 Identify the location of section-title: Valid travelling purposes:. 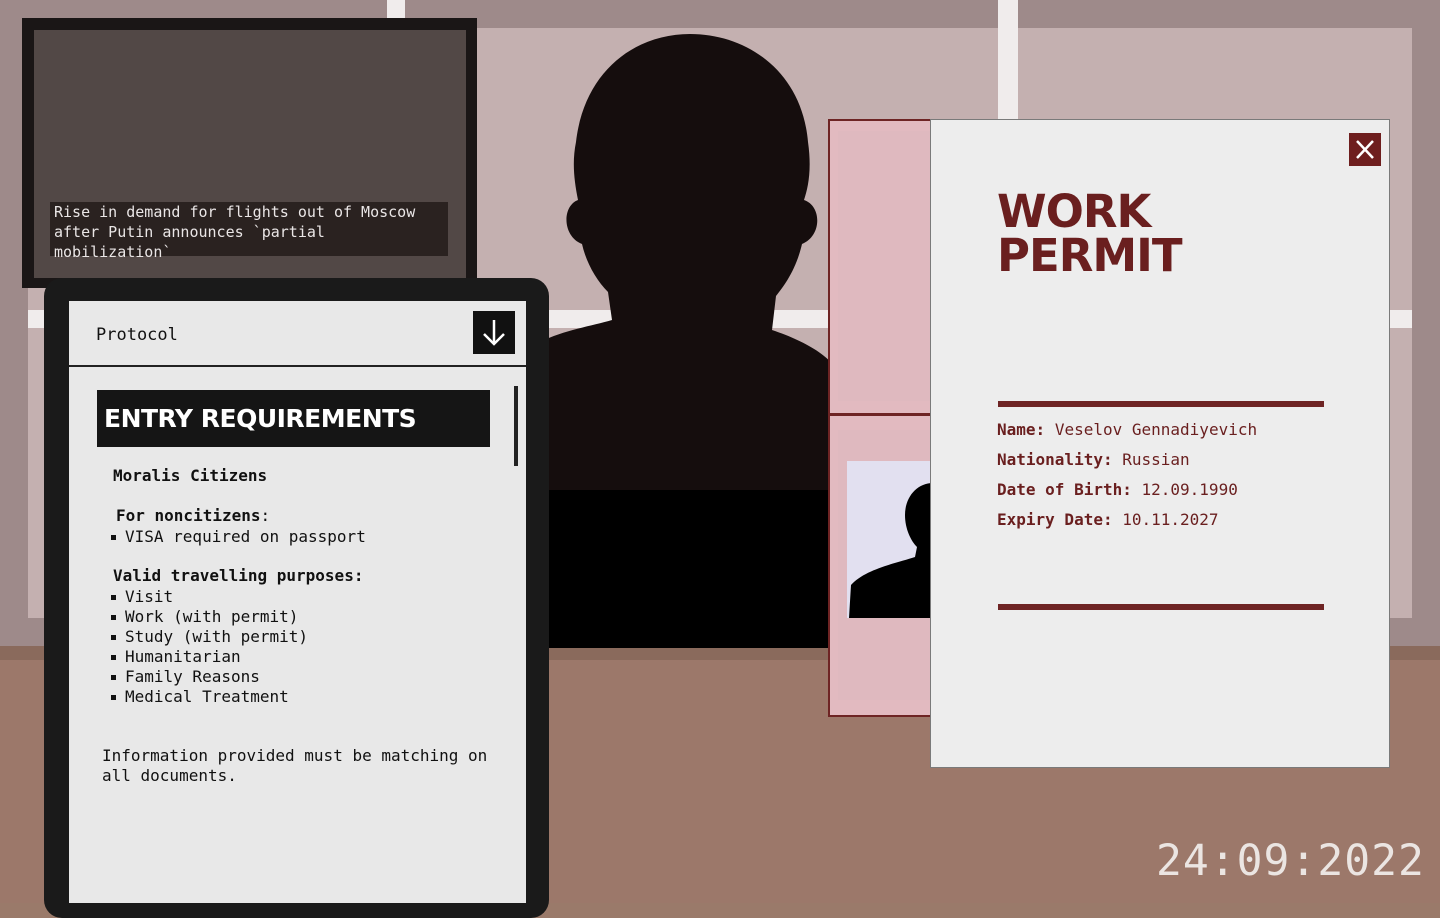
(238, 575).